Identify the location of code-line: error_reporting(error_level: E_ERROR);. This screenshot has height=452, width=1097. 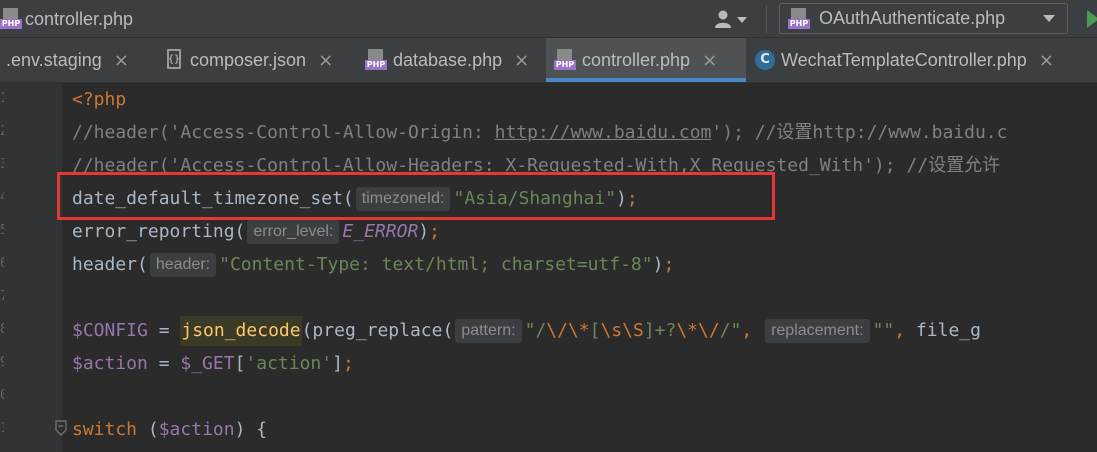
(256, 232).